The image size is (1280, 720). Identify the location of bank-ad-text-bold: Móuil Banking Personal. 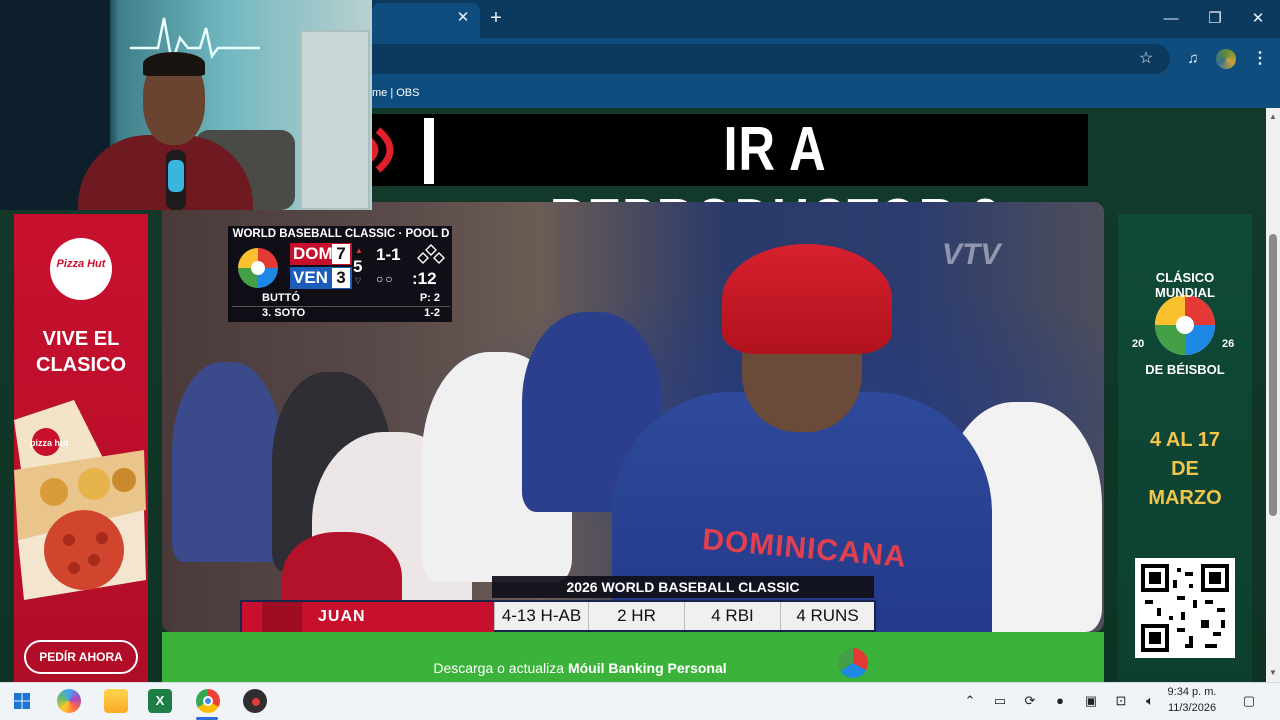
(647, 668).